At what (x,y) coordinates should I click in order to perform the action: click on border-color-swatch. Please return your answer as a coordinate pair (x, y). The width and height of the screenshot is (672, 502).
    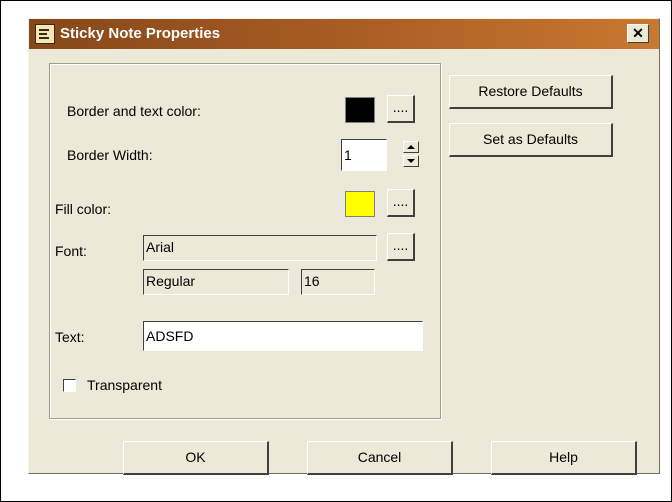
    Looking at the image, I should click on (360, 110).